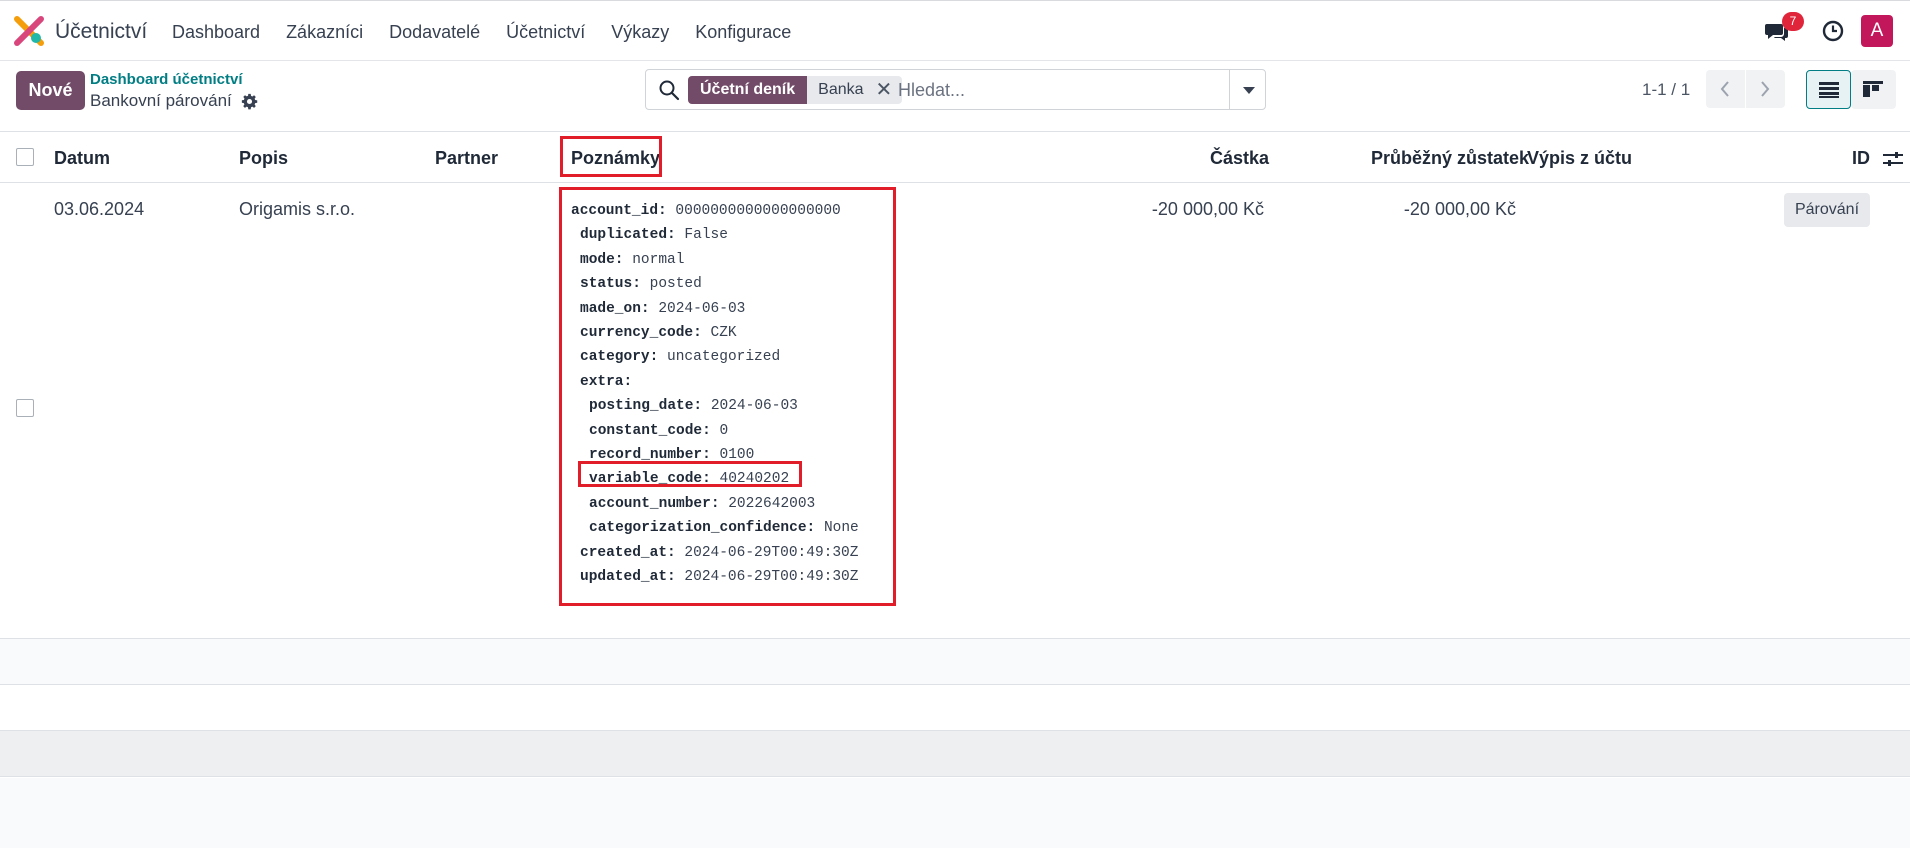 This screenshot has width=1910, height=848. What do you see at coordinates (611, 156) in the screenshot?
I see `highlight-box-notes-header` at bounding box center [611, 156].